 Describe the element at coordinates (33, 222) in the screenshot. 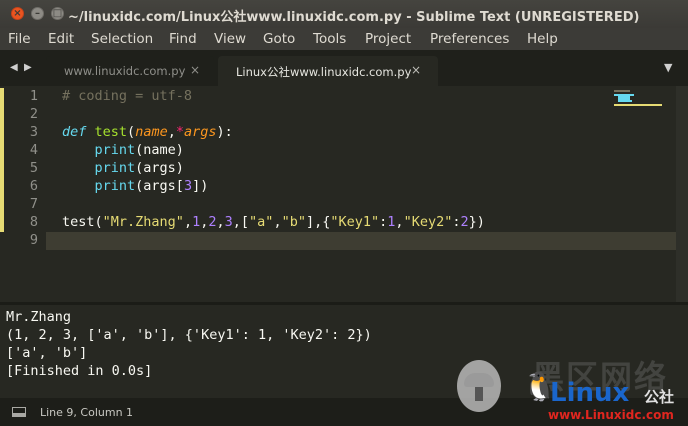

I see `line-number: 8` at that location.